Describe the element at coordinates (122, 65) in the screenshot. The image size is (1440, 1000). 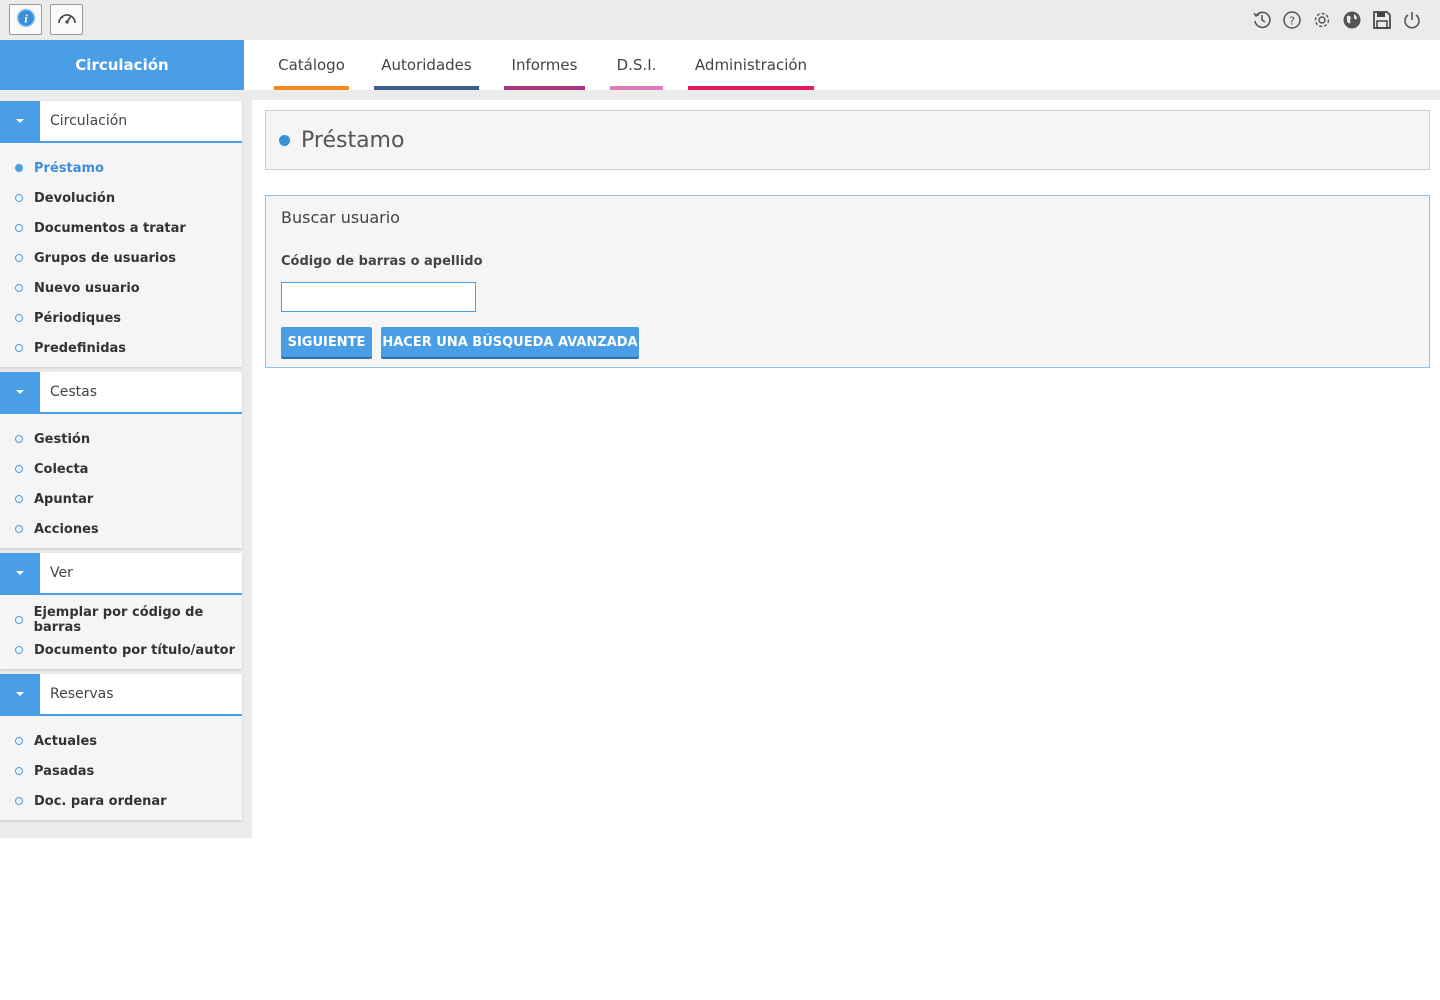
I see `module-title: Circulación` at that location.